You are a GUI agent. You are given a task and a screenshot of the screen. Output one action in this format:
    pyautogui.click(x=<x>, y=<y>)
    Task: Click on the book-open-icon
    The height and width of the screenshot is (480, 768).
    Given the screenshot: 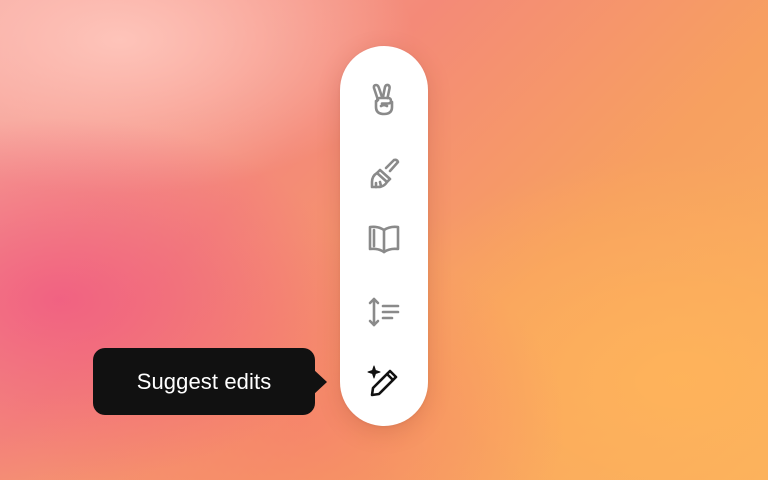 What is the action you would take?
    pyautogui.click(x=384, y=239)
    